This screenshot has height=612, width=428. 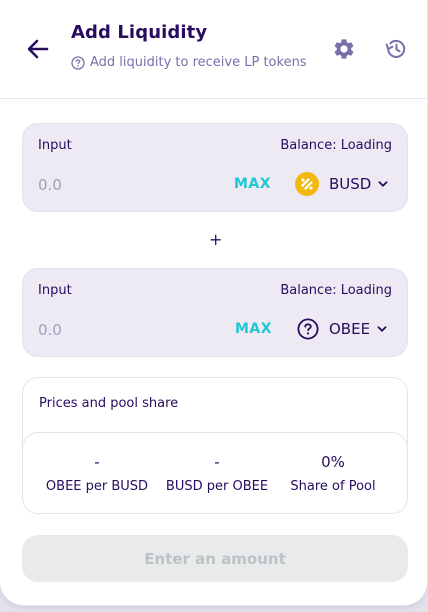 I want to click on stat-share-of-pool: 0% Share of Pool, so click(x=333, y=463).